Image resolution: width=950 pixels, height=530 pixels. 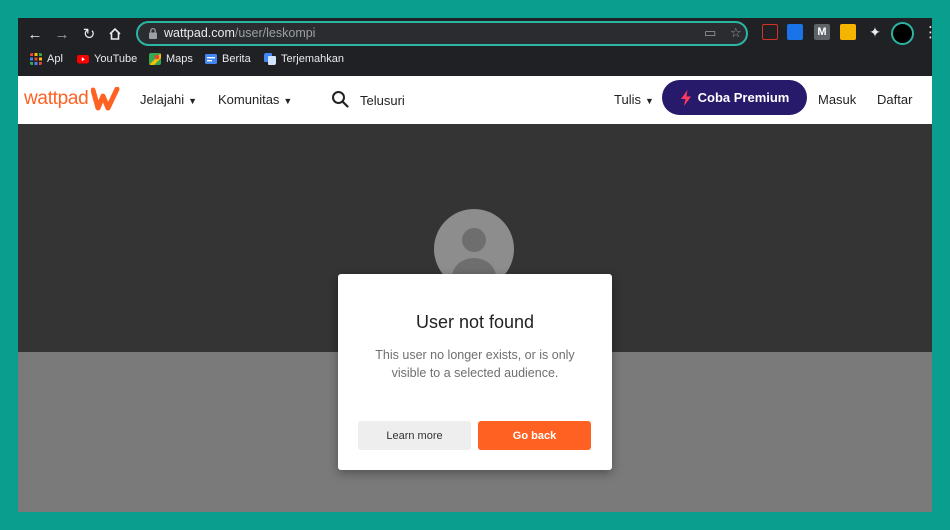 I want to click on address-bar: wattpad.com/user/leskompi ▭ ☆, so click(x=442, y=33).